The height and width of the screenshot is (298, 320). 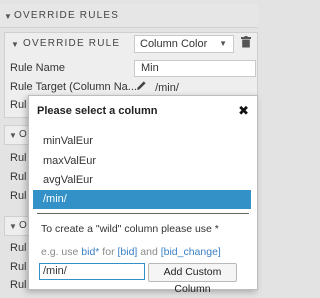 What do you see at coordinates (127, 252) in the screenshot?
I see `example-bid: [bid]` at bounding box center [127, 252].